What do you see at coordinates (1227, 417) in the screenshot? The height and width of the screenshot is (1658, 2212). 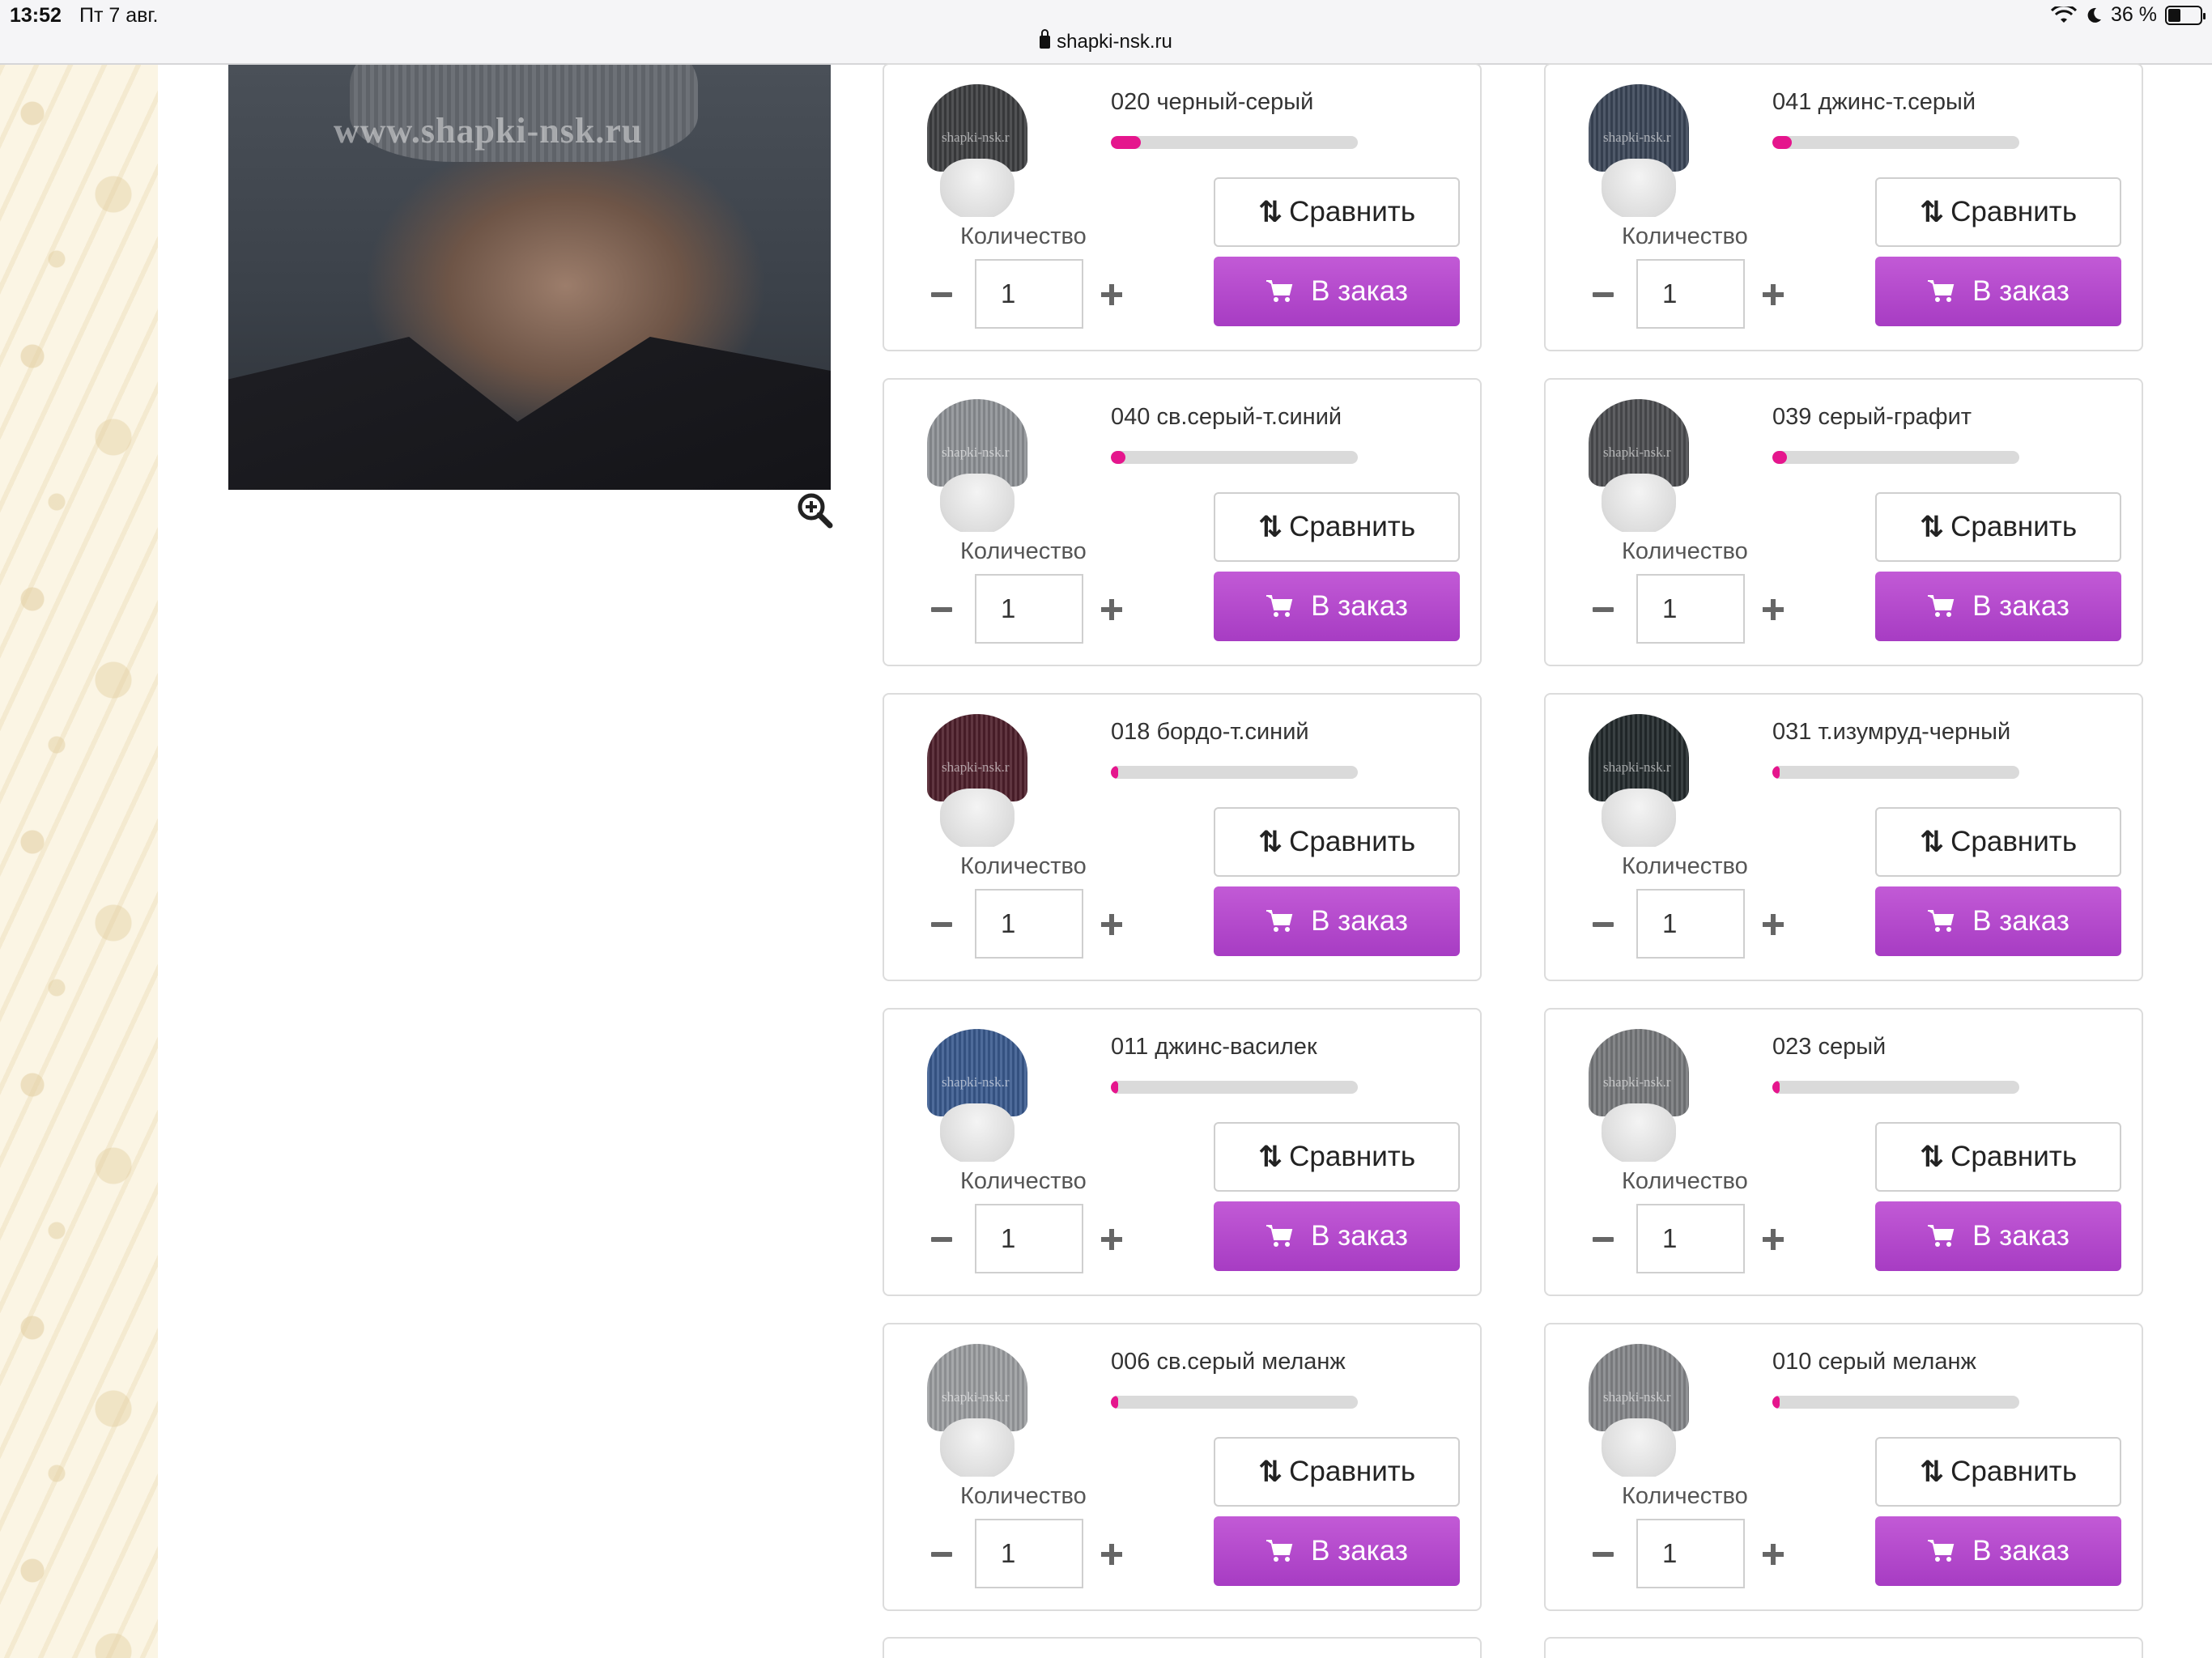 I see `product-title: 040 св.серый-т.синий` at bounding box center [1227, 417].